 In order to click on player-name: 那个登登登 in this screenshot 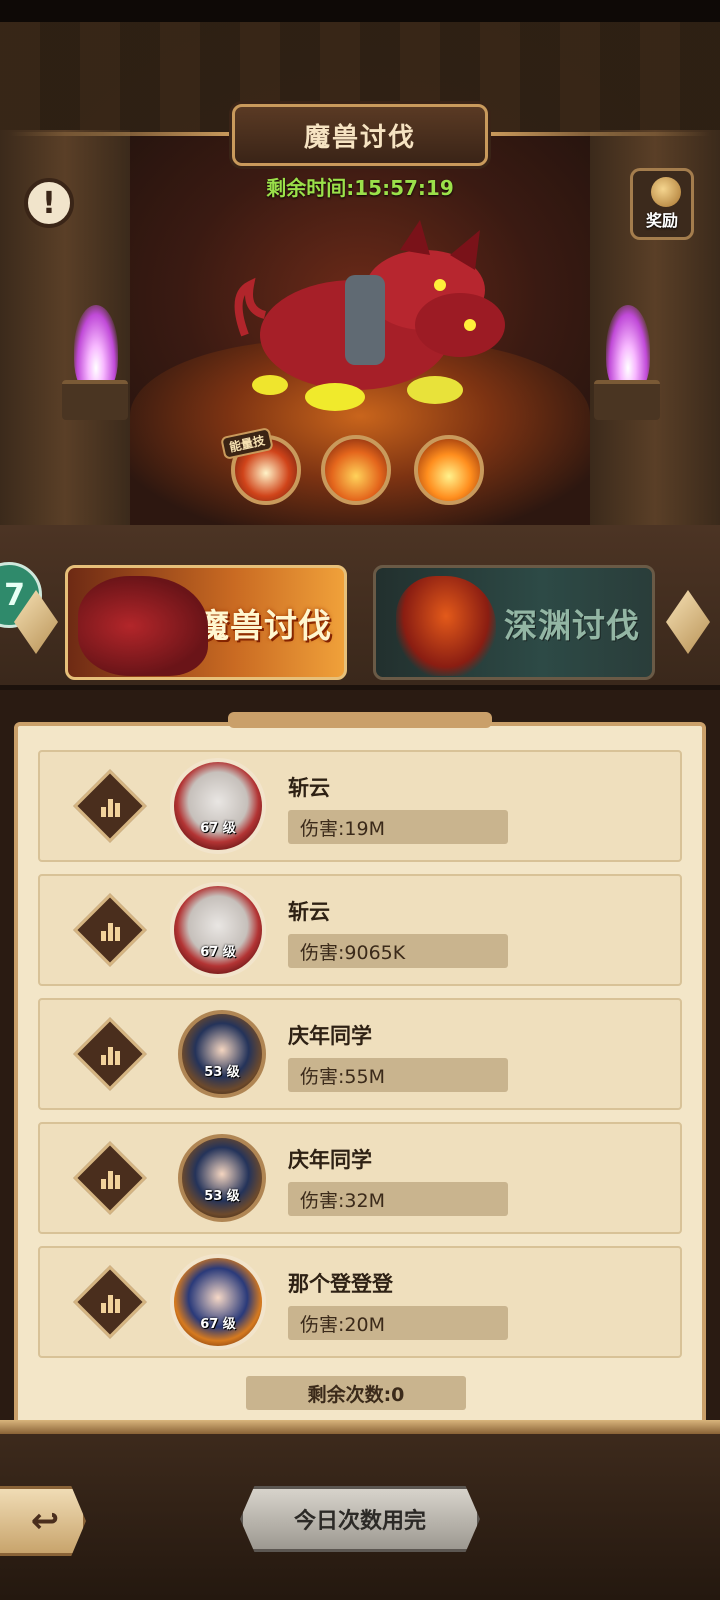, I will do `click(340, 1284)`.